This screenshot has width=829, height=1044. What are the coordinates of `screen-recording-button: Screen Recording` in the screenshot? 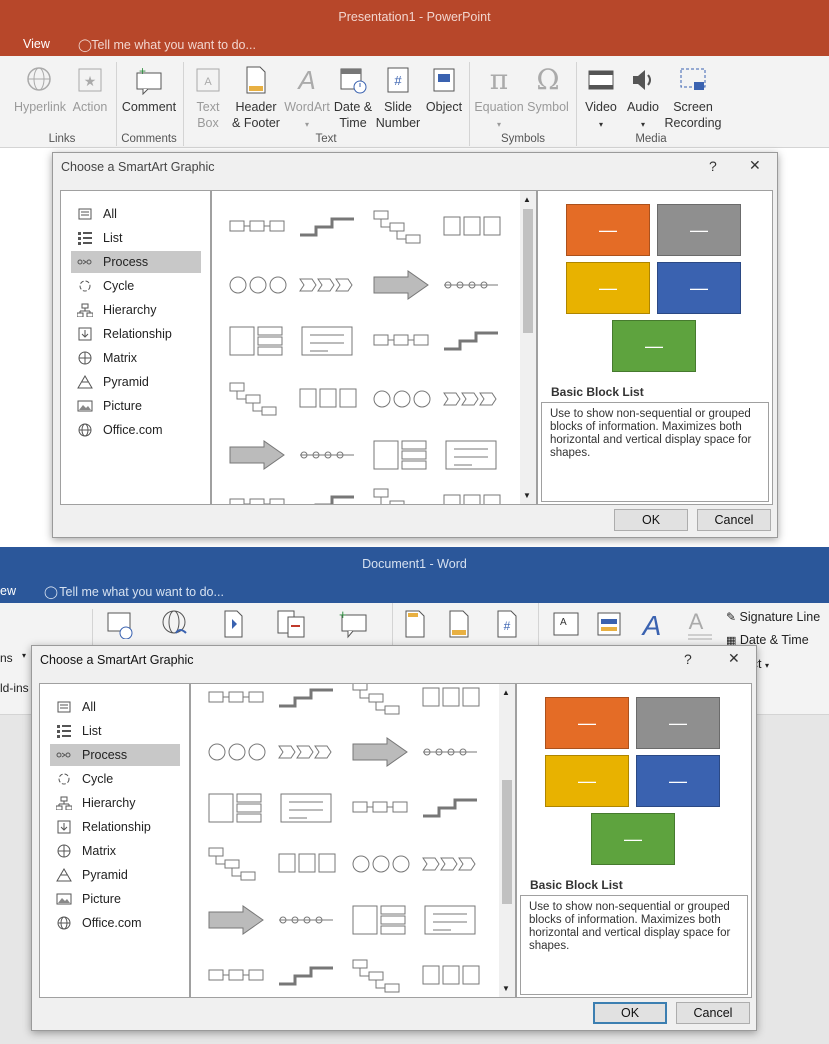 It's located at (693, 97).